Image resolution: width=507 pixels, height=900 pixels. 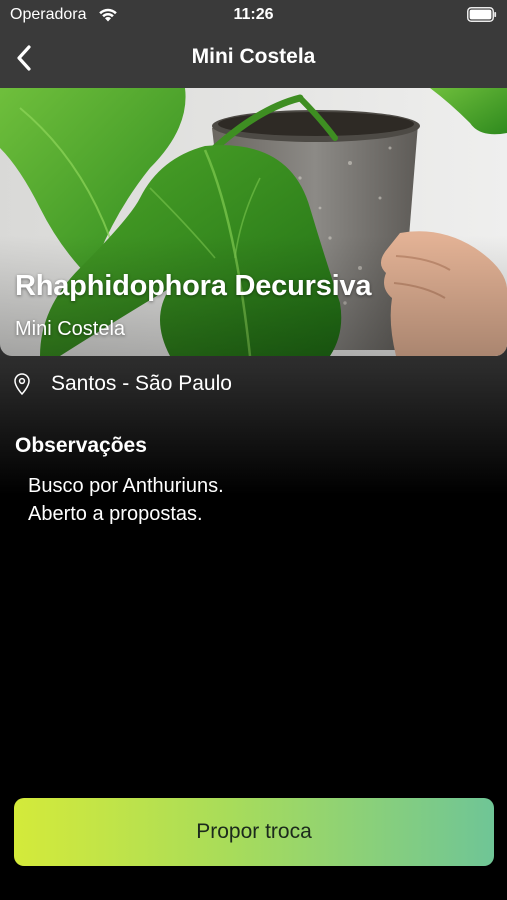 What do you see at coordinates (141, 383) in the screenshot?
I see `location-text: Santos - São Paulo` at bounding box center [141, 383].